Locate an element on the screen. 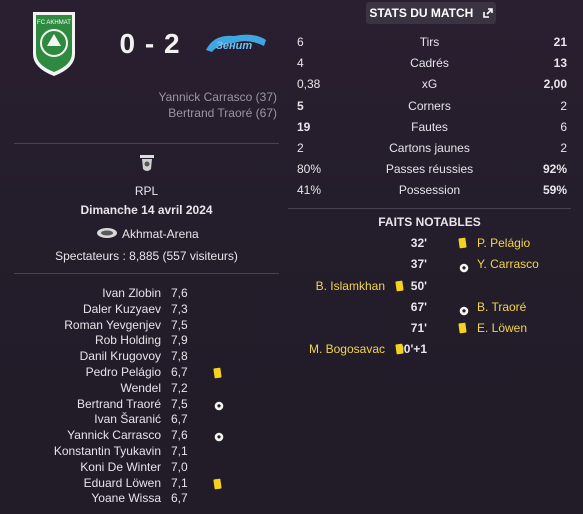 The height and width of the screenshot is (514, 583). player-name: Roman Yevgenjev is located at coordinates (112, 326).